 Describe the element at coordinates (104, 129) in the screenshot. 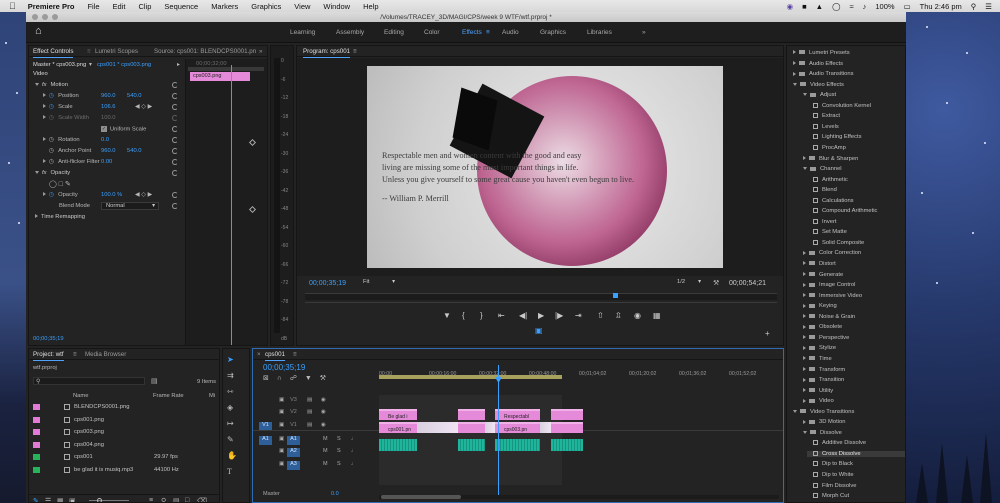

I see `uniform-scale-checkbox: ✓` at that location.